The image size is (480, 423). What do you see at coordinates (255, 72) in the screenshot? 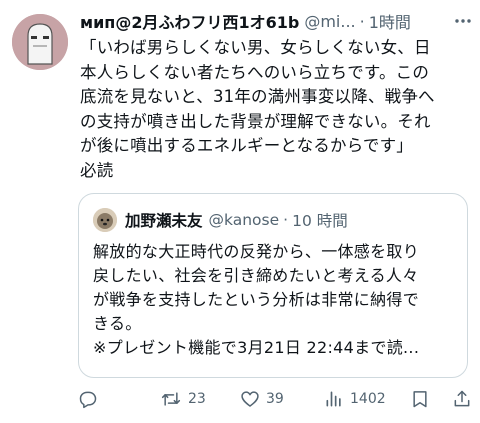
I see `post-text-line: 本人らしくない者たちへのいら立ちです。この` at bounding box center [255, 72].